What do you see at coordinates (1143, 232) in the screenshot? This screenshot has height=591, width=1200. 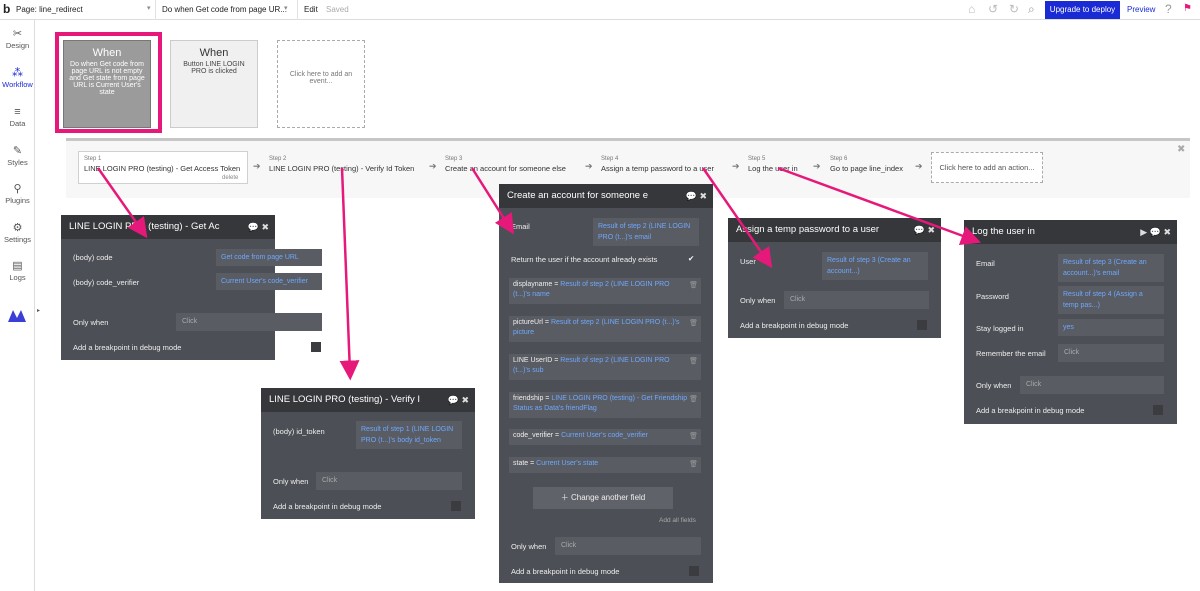 I see `play-icon: ▶` at bounding box center [1143, 232].